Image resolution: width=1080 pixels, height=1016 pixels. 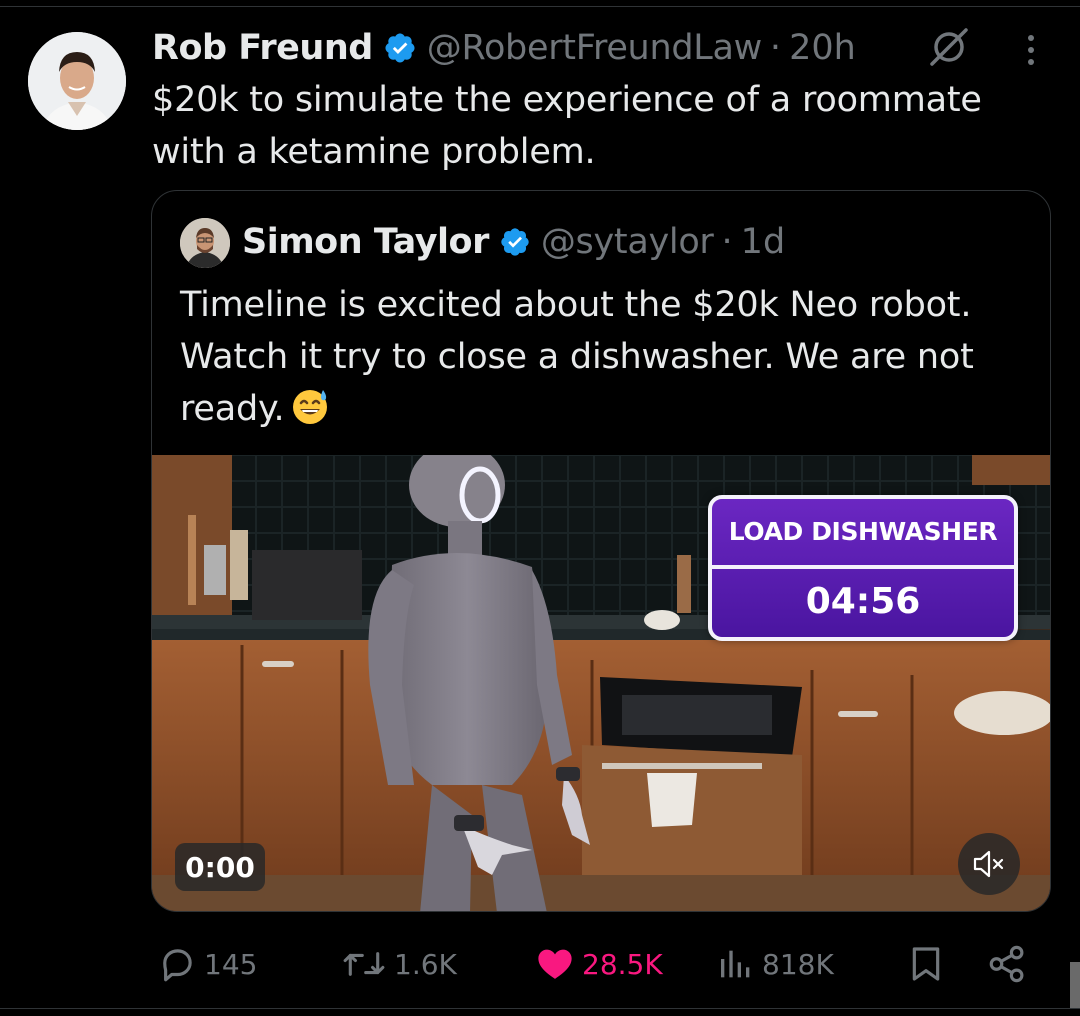 What do you see at coordinates (1006, 964) in the screenshot?
I see `share-icon` at bounding box center [1006, 964].